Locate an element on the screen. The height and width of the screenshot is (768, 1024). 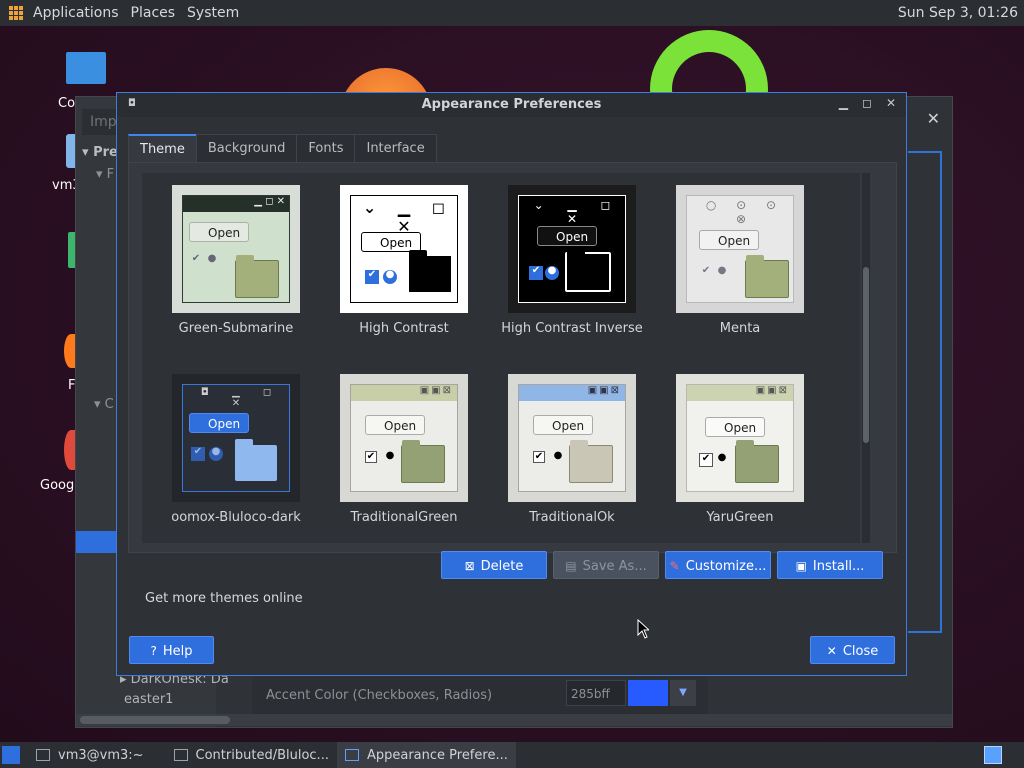
theme-item: ▣▣⊠ Open ✔ ● TraditionalOk is located at coordinates (572, 449).